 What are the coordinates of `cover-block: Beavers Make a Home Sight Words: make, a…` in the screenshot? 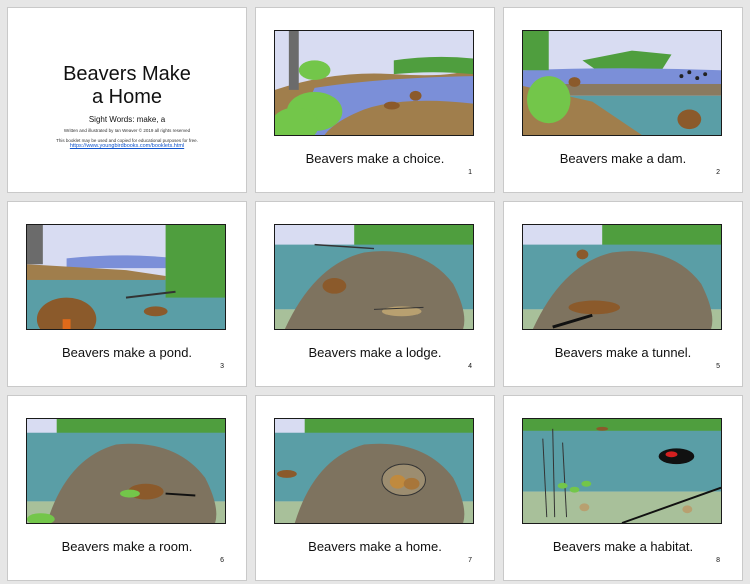 It's located at (127, 106).